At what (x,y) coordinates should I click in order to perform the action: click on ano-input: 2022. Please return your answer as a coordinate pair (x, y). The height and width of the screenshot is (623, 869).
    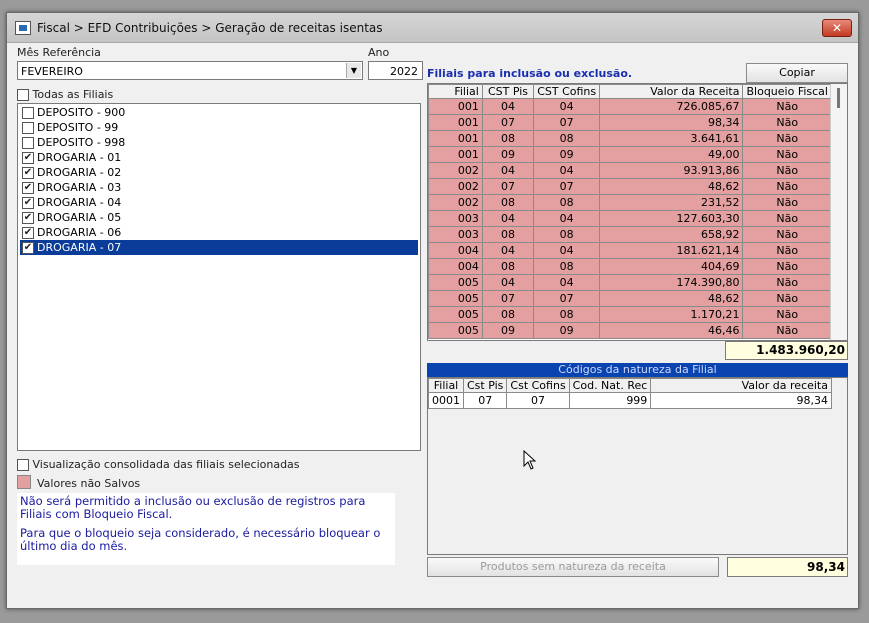
    Looking at the image, I should click on (395, 70).